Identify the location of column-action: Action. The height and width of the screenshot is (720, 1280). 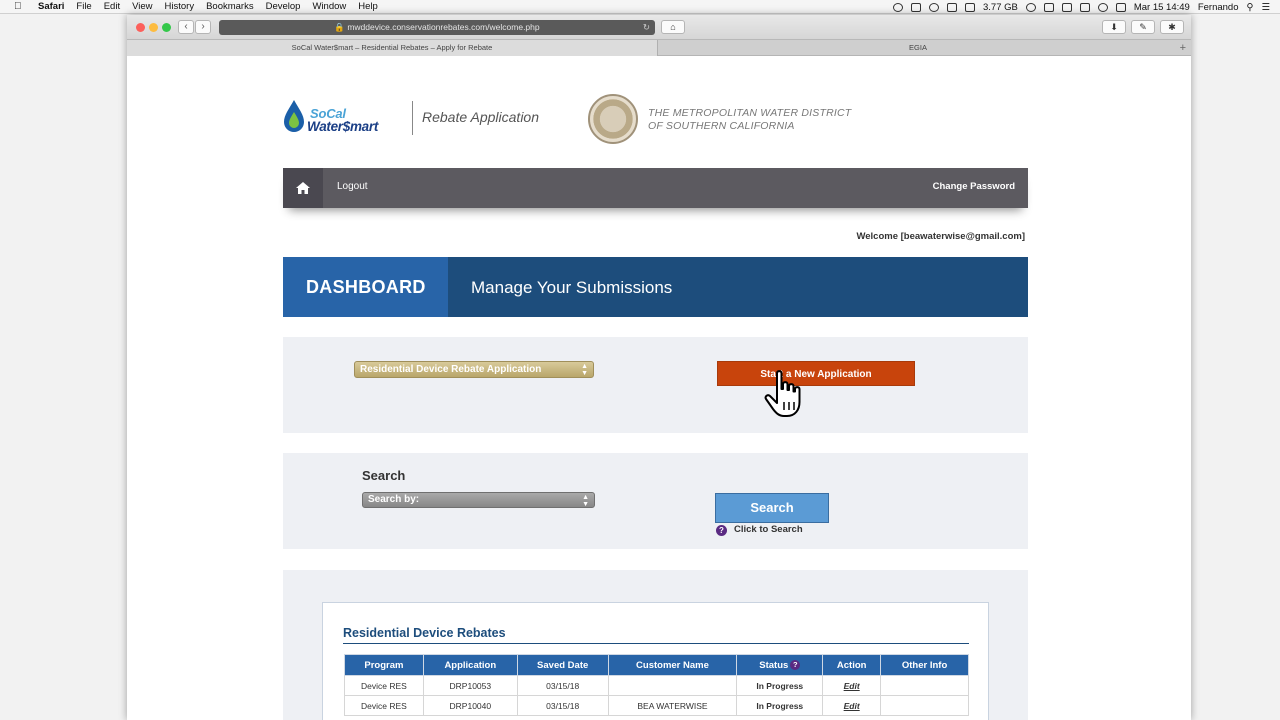
(852, 665).